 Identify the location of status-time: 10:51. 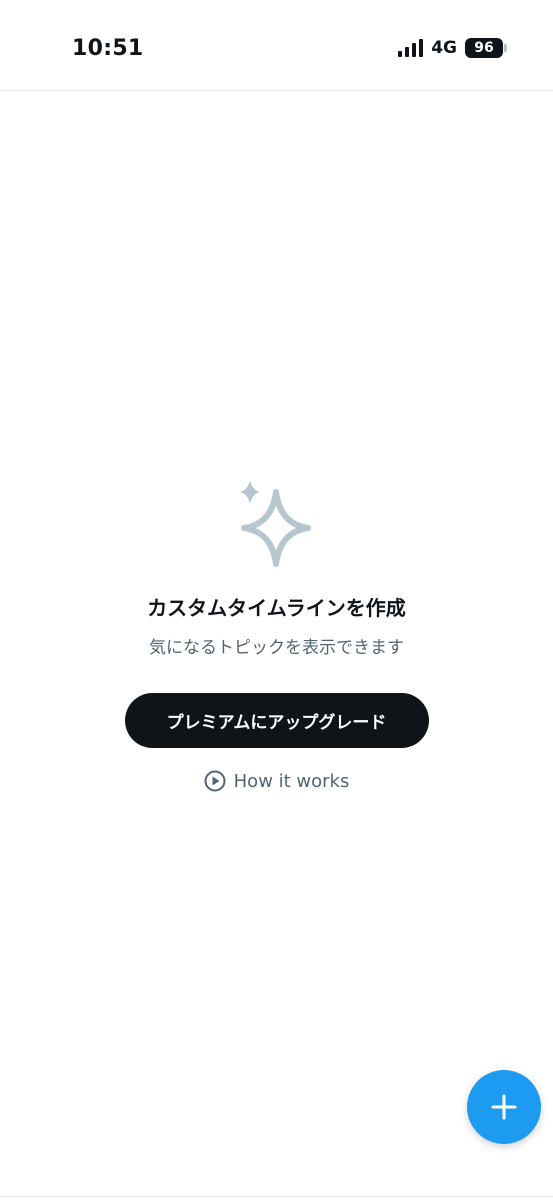
(108, 48).